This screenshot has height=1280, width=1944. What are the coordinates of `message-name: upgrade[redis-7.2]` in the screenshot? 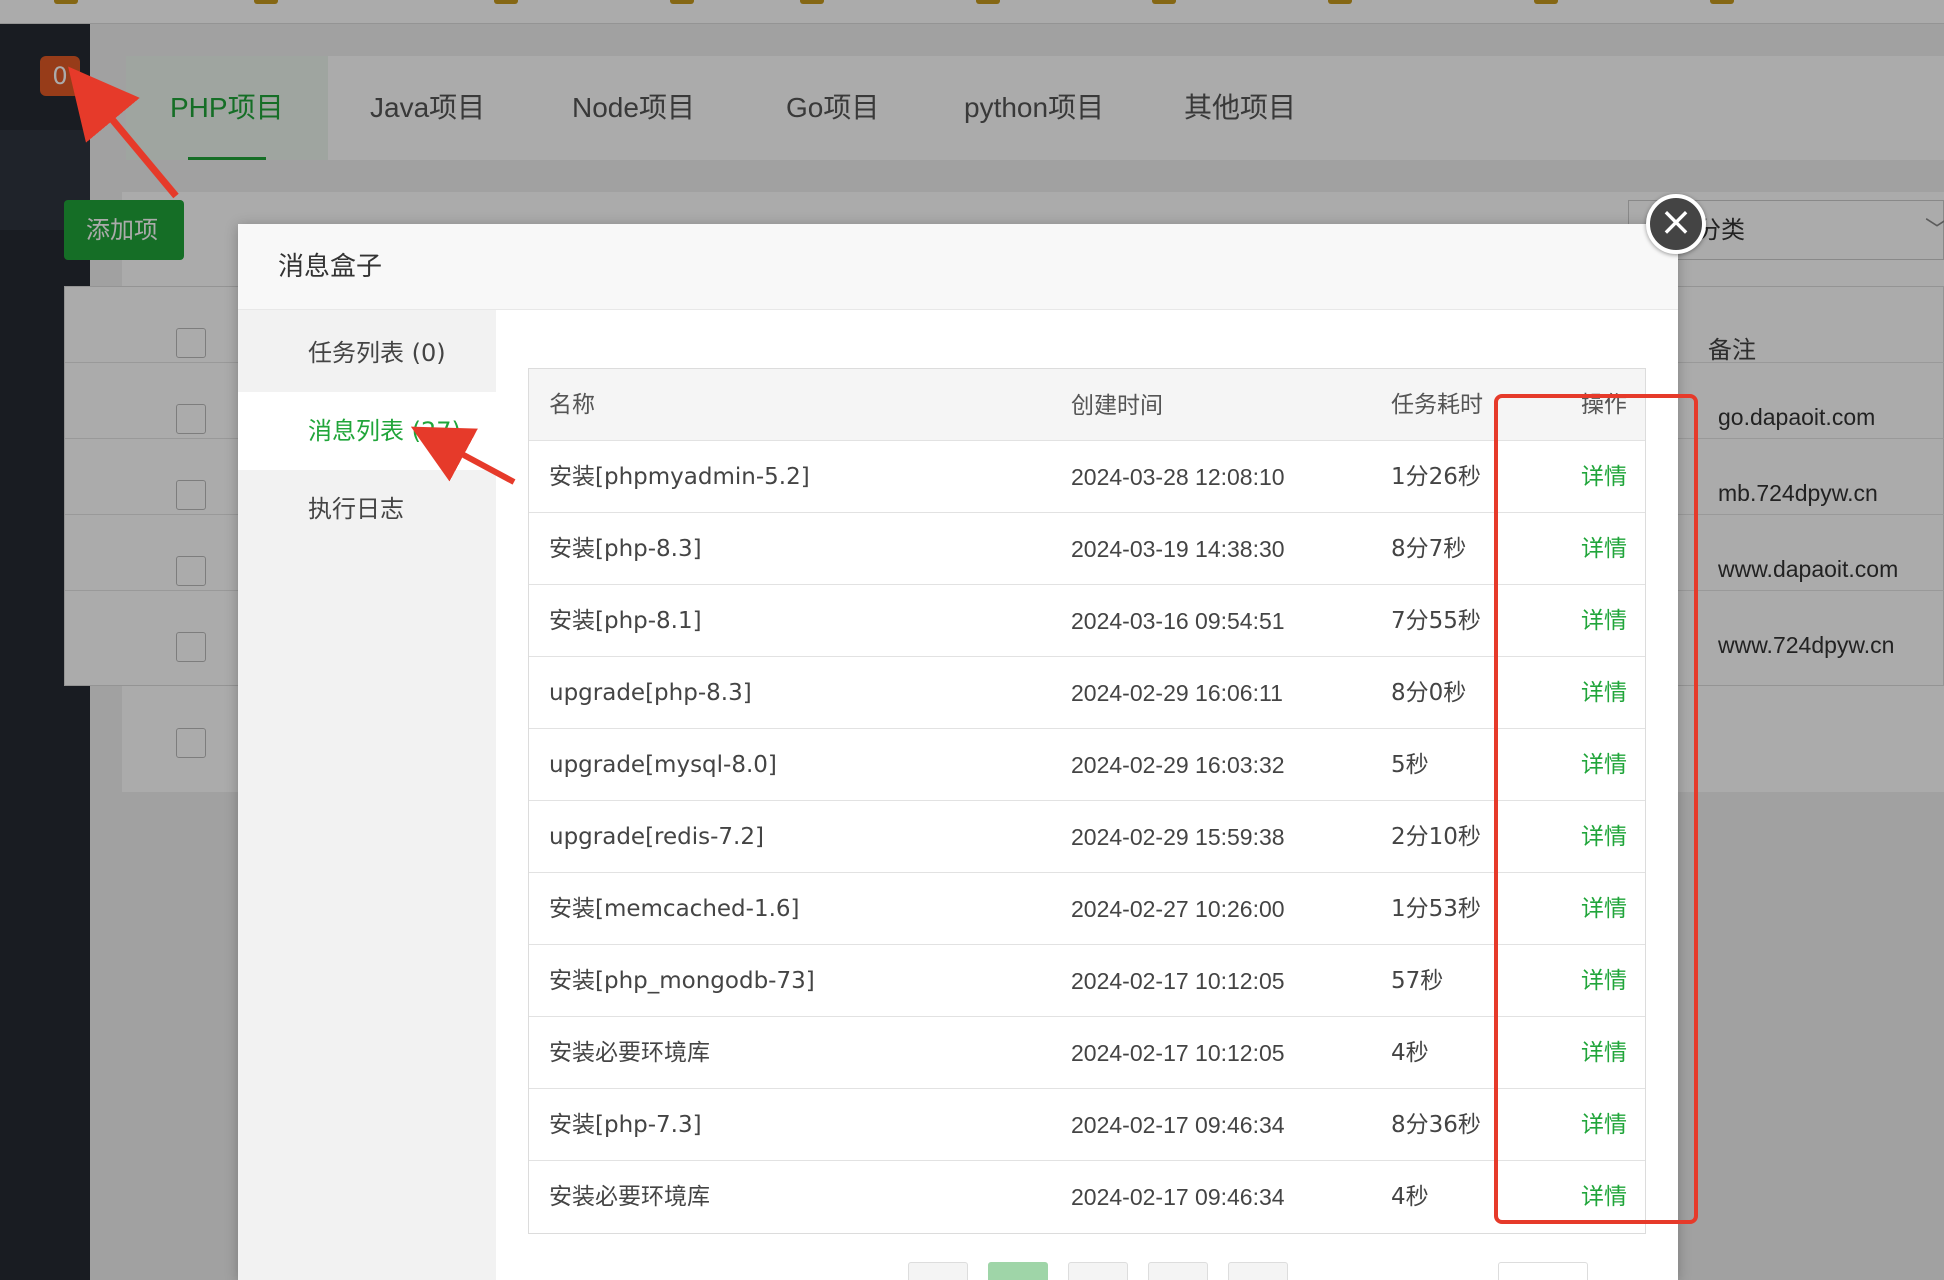 It's located at (656, 837).